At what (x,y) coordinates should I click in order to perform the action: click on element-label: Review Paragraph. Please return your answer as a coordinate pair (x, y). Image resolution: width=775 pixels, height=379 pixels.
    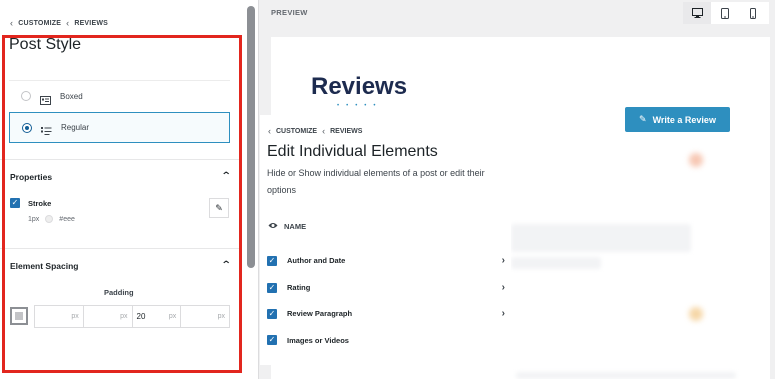
    Looking at the image, I should click on (320, 313).